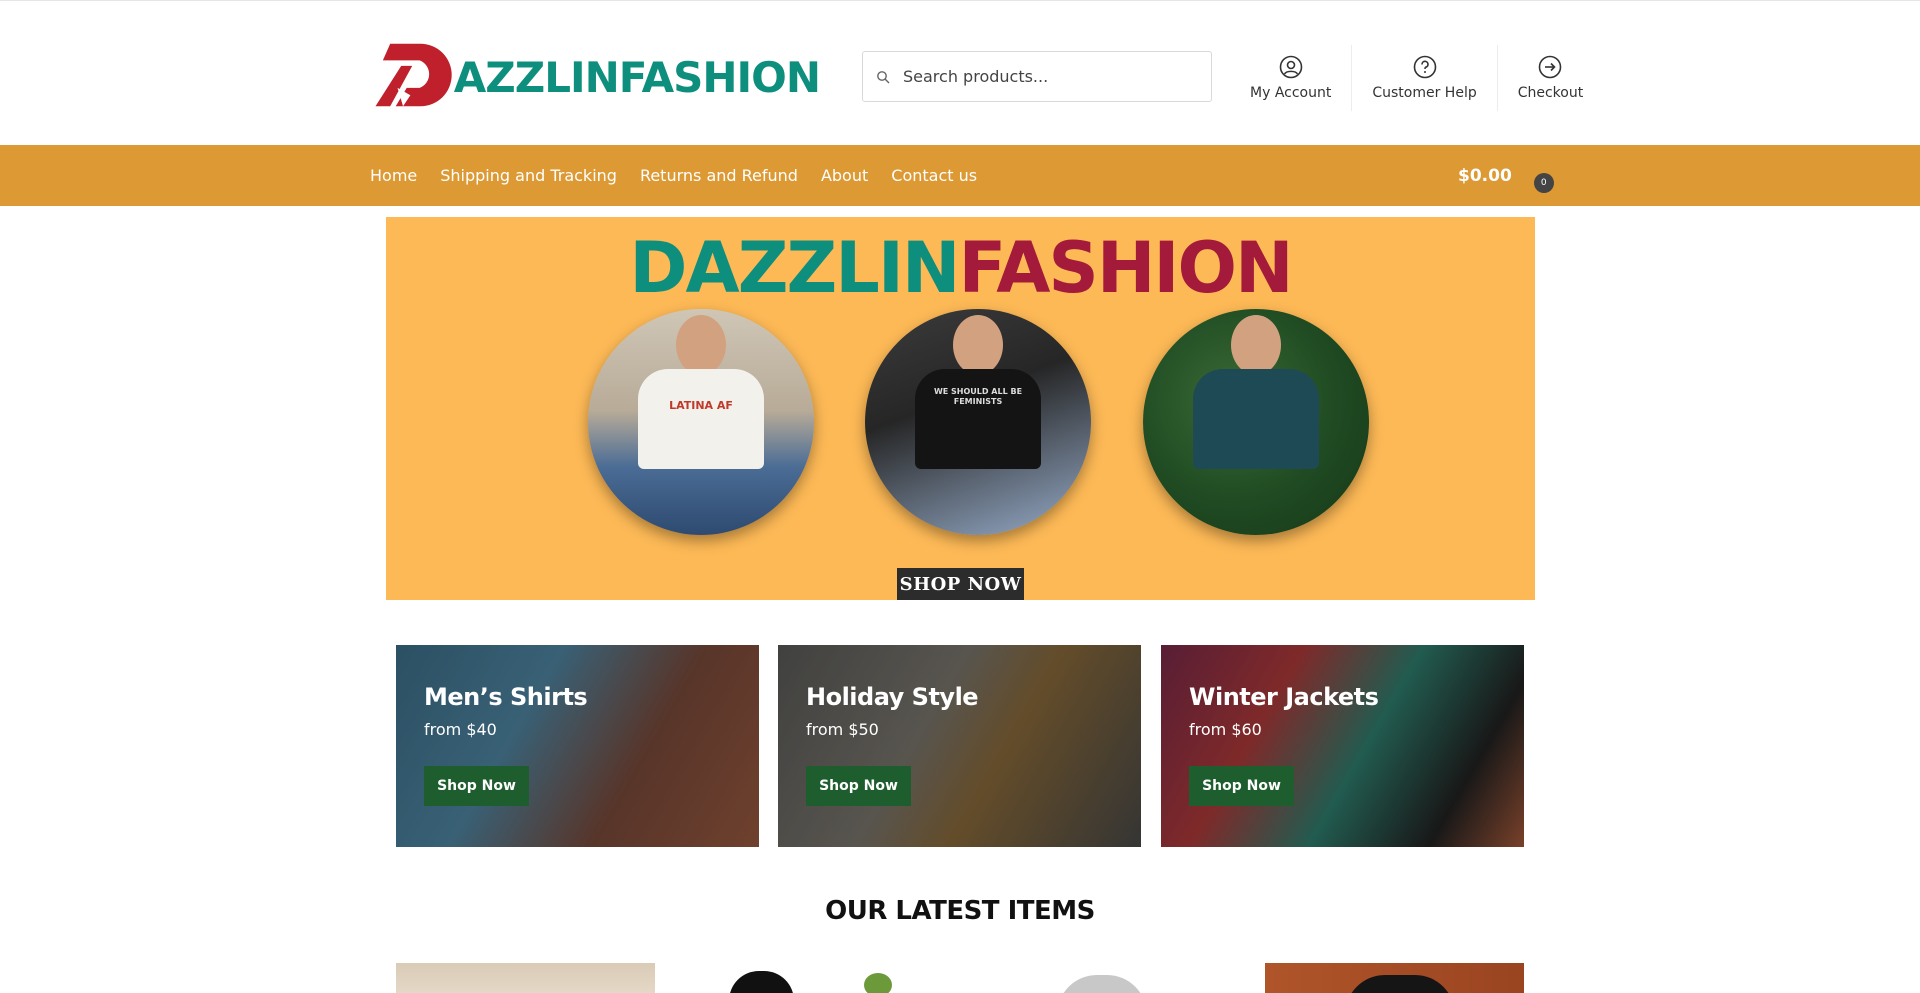 The width and height of the screenshot is (1920, 993). Describe the element at coordinates (1291, 93) in the screenshot. I see `my-account-label: My Account` at that location.